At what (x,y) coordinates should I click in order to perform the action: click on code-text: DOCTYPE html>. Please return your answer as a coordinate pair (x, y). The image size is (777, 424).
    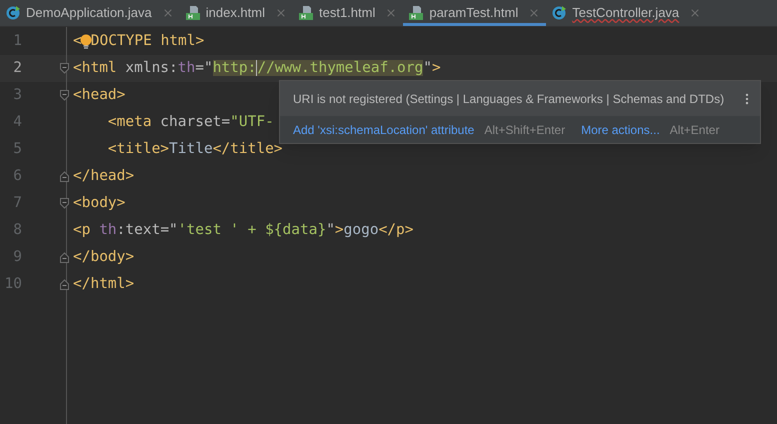
    Looking at the image, I should click on (147, 41).